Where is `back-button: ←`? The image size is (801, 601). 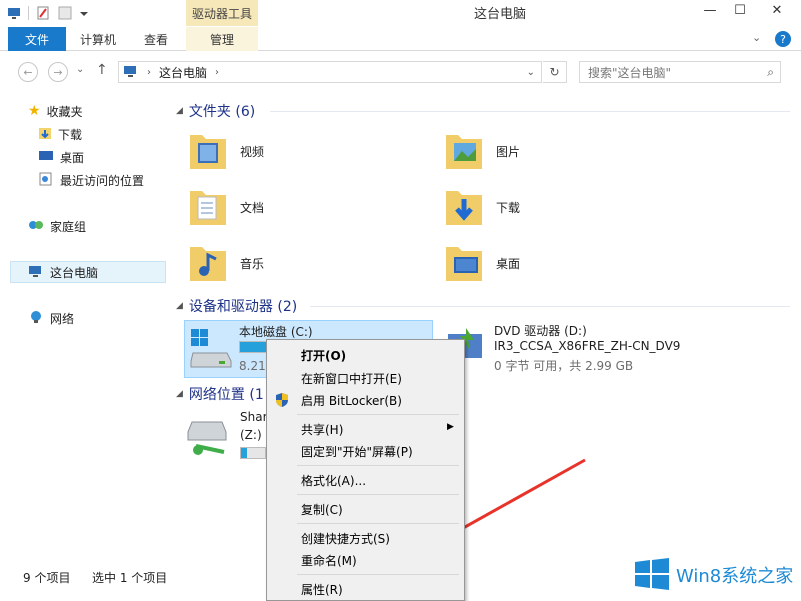
back-button: ← is located at coordinates (28, 72).